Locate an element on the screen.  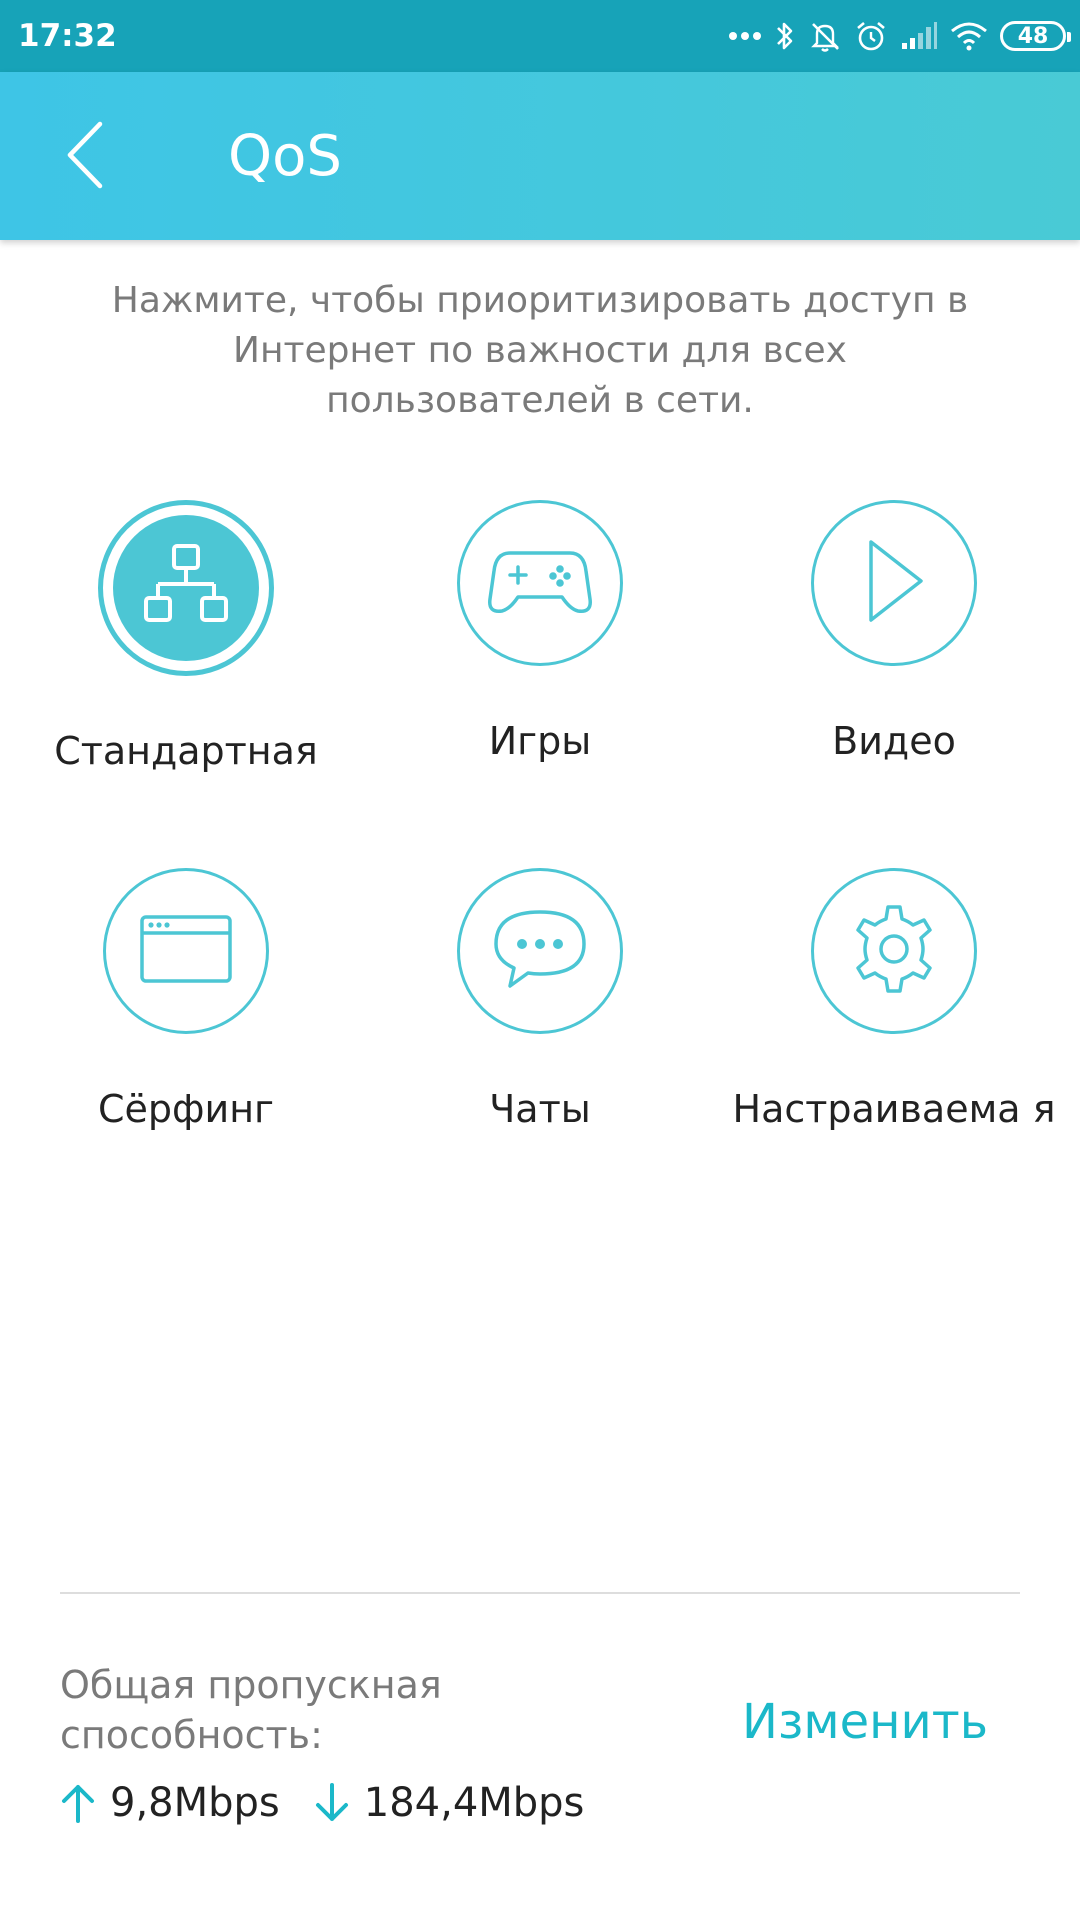
change-bandwidth-button: Изменить is located at coordinates (865, 1722).